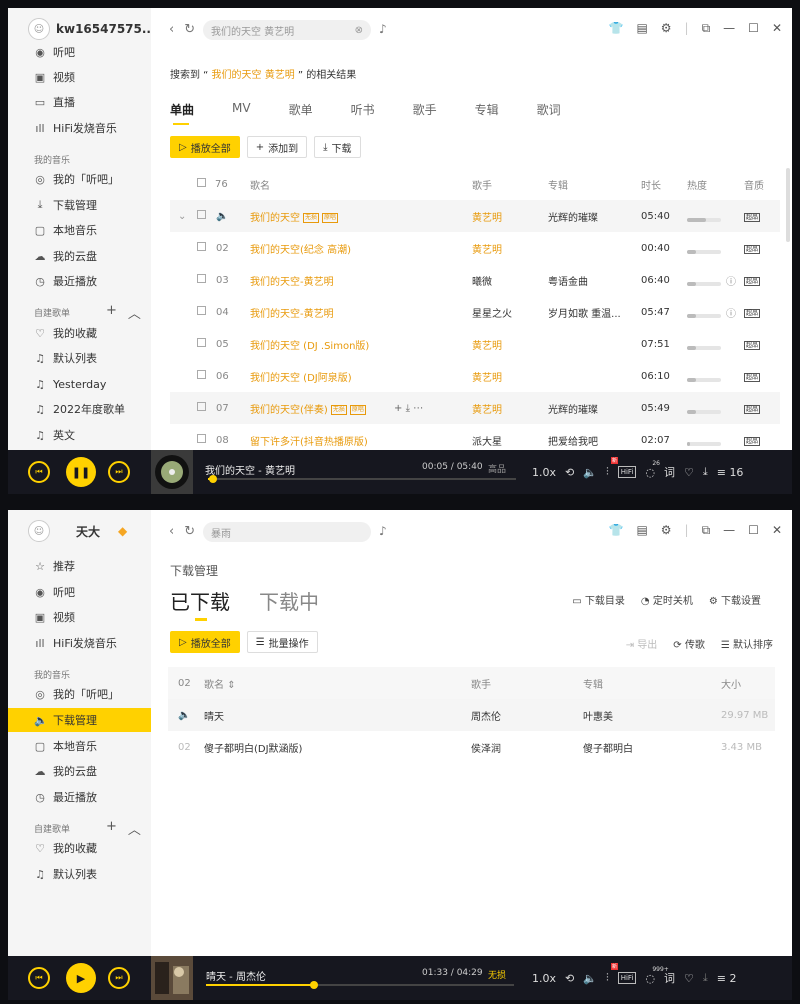 This screenshot has height=1004, width=800. I want to click on add-icon: +, so click(398, 408).